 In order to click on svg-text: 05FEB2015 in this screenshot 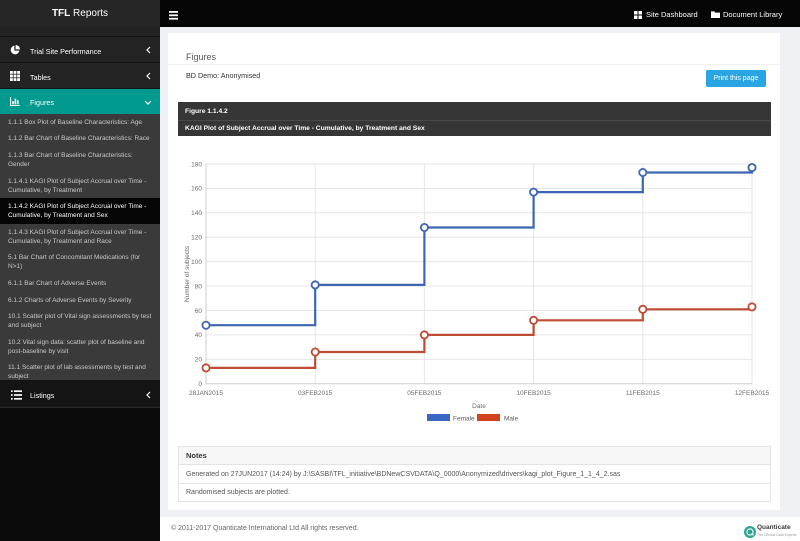, I will do `click(424, 393)`.